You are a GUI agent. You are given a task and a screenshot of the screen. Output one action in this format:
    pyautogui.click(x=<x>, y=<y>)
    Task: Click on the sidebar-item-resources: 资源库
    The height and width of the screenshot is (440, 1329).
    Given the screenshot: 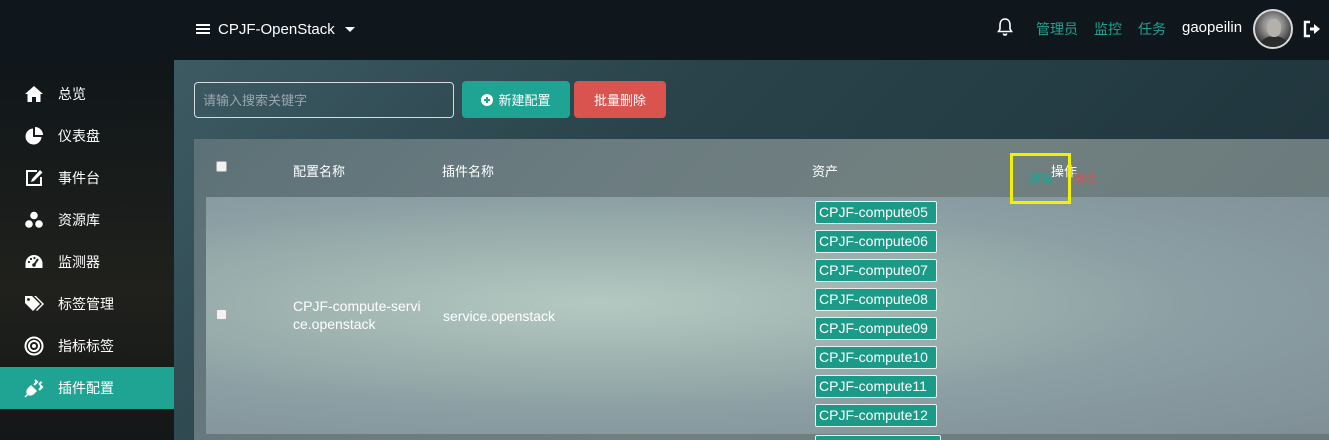 What is the action you would take?
    pyautogui.click(x=87, y=220)
    